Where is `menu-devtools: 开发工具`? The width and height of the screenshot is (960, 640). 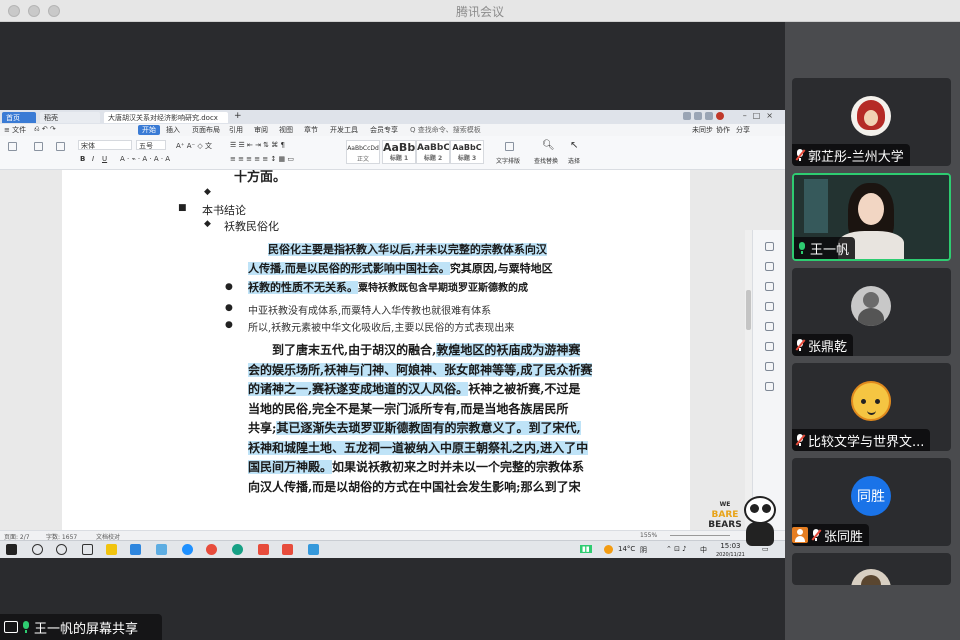 menu-devtools: 开发工具 is located at coordinates (344, 130).